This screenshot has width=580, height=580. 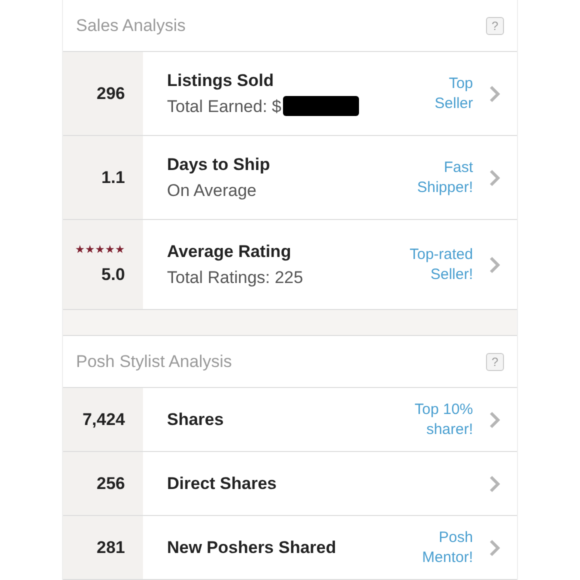 I want to click on stat-row: 256 Direct Shares, so click(x=290, y=484).